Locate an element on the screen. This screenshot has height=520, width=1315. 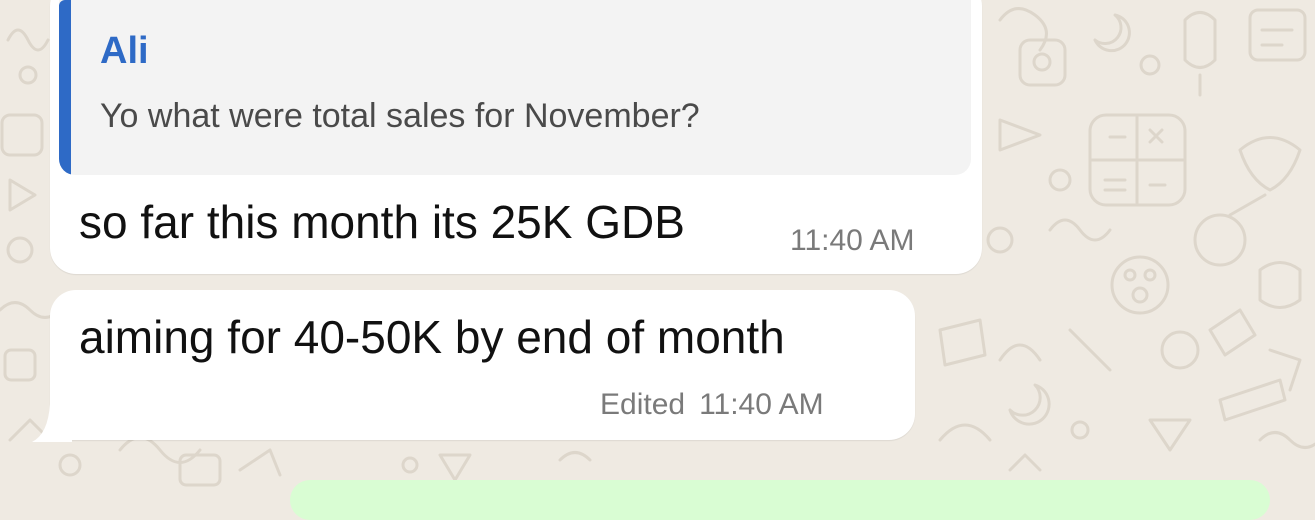
quoted-sender-name: Ali is located at coordinates (124, 51).